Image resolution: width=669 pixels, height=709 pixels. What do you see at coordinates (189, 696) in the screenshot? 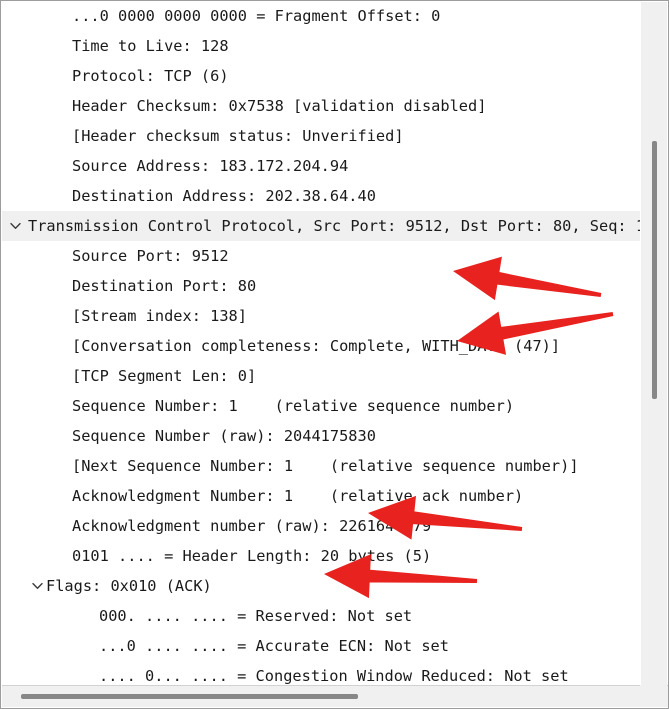
I see `horizontal-scrollbar-thumb` at bounding box center [189, 696].